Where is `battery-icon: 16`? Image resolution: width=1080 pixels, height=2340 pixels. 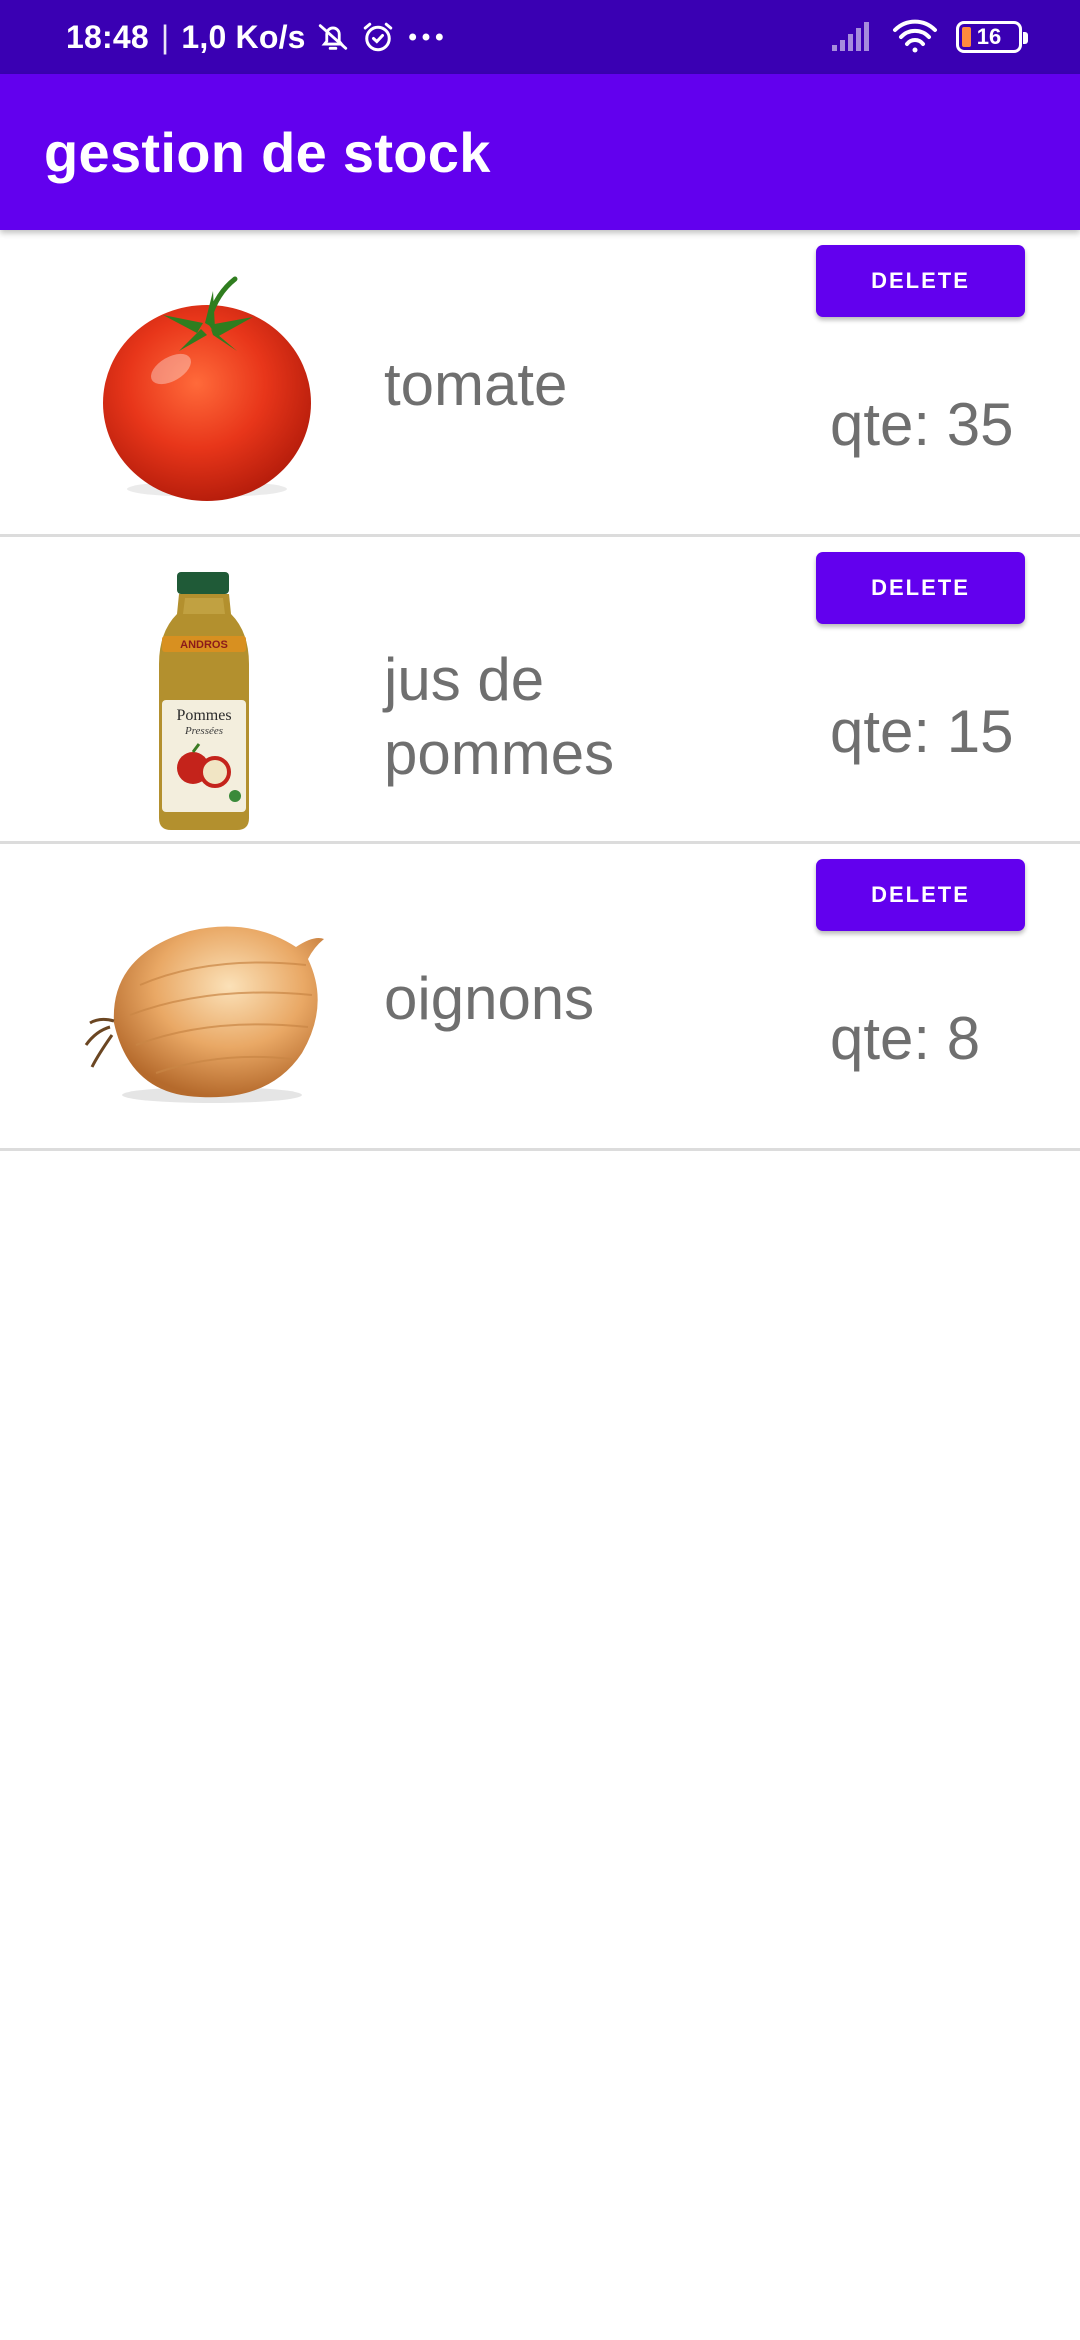 battery-icon: 16 is located at coordinates (992, 37).